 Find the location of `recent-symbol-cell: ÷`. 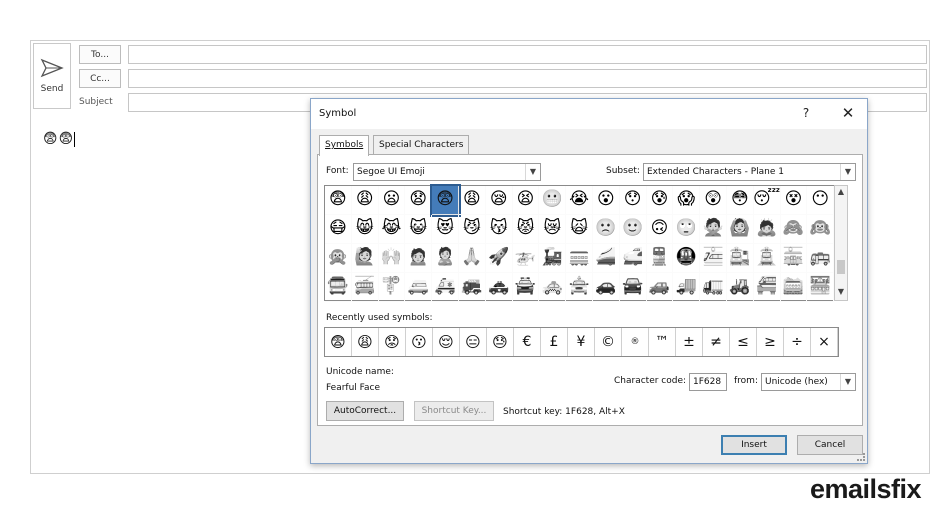

recent-symbol-cell: ÷ is located at coordinates (797, 342).